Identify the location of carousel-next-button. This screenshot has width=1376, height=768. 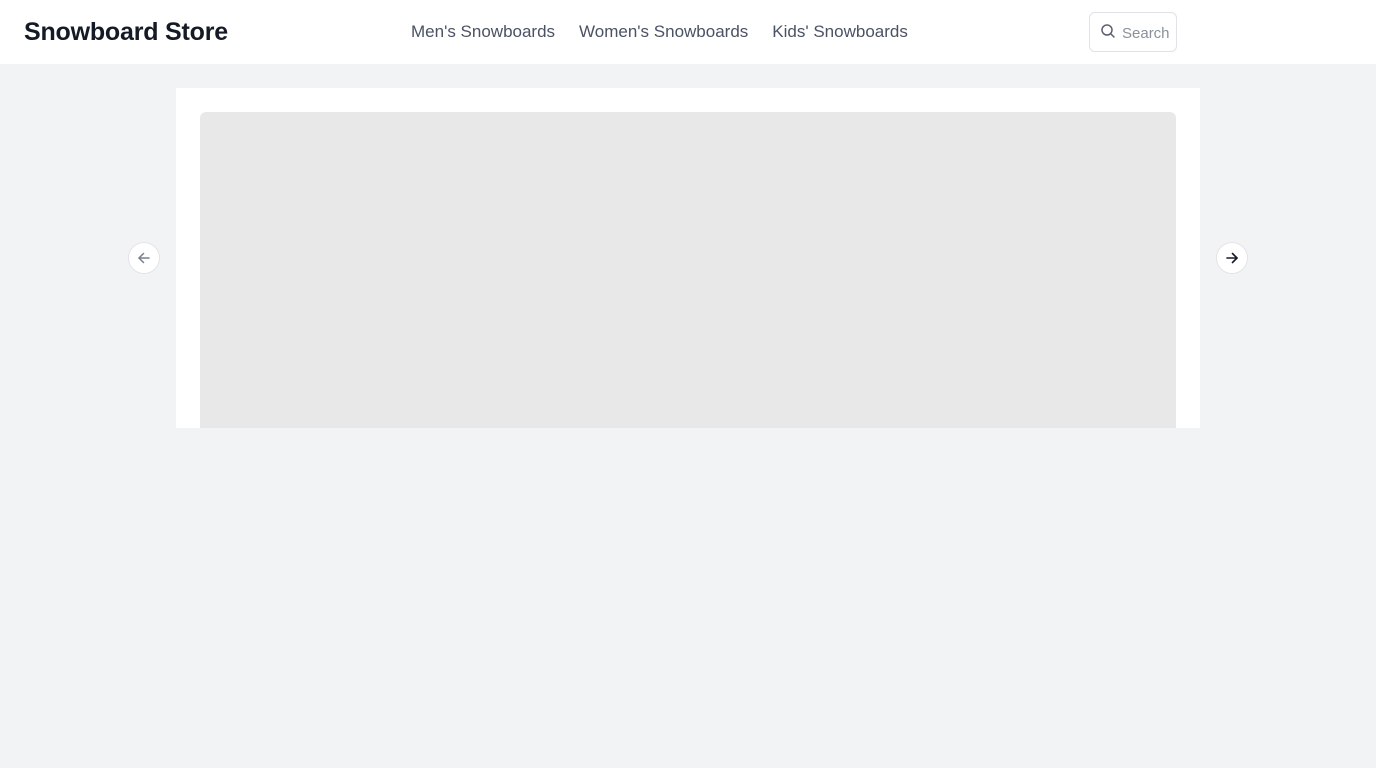
(1232, 258).